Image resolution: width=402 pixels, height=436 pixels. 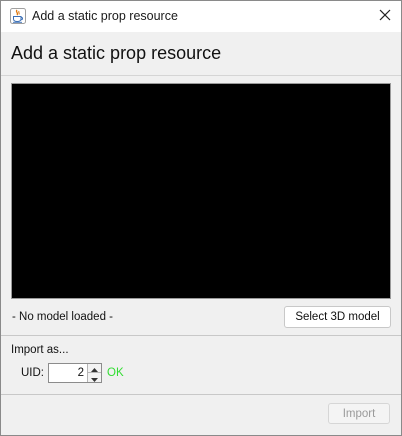 I want to click on uid-input: 2, so click(x=67, y=373).